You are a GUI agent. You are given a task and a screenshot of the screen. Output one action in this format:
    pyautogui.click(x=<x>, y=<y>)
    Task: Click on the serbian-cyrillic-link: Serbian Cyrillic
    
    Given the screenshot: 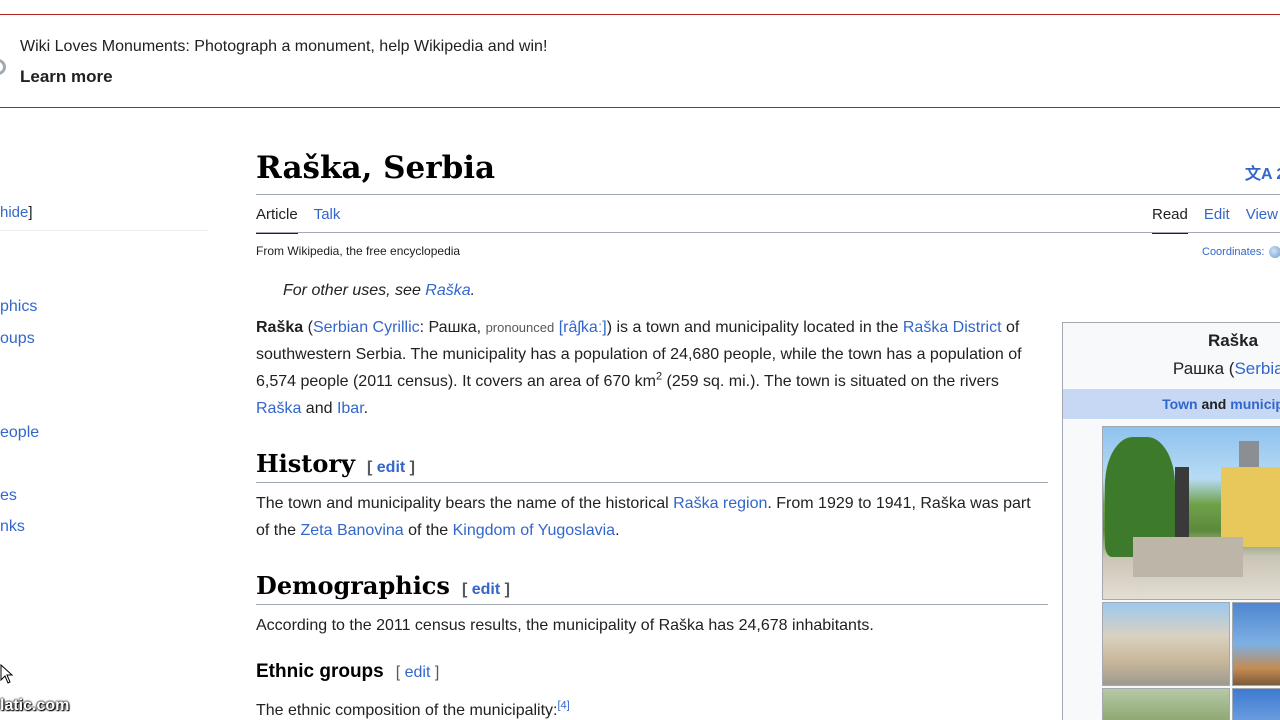 What is the action you would take?
    pyautogui.click(x=366, y=327)
    